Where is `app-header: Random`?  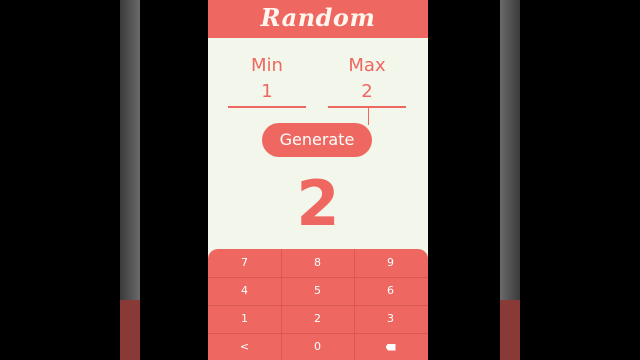
app-header: Random is located at coordinates (318, 19).